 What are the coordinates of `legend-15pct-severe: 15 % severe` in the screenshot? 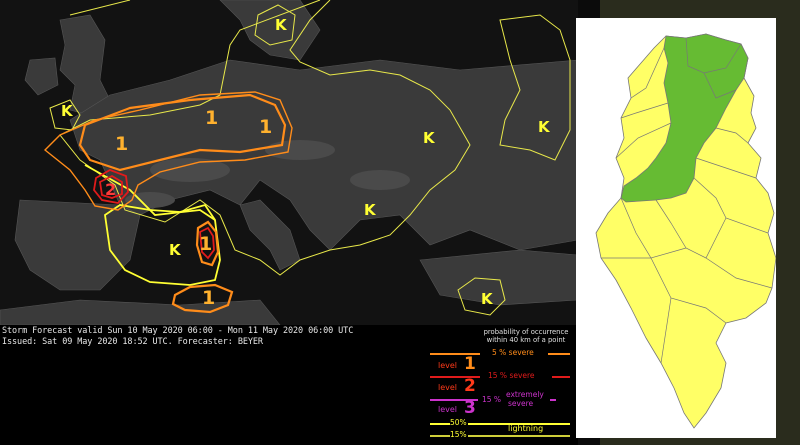 It's located at (511, 375).